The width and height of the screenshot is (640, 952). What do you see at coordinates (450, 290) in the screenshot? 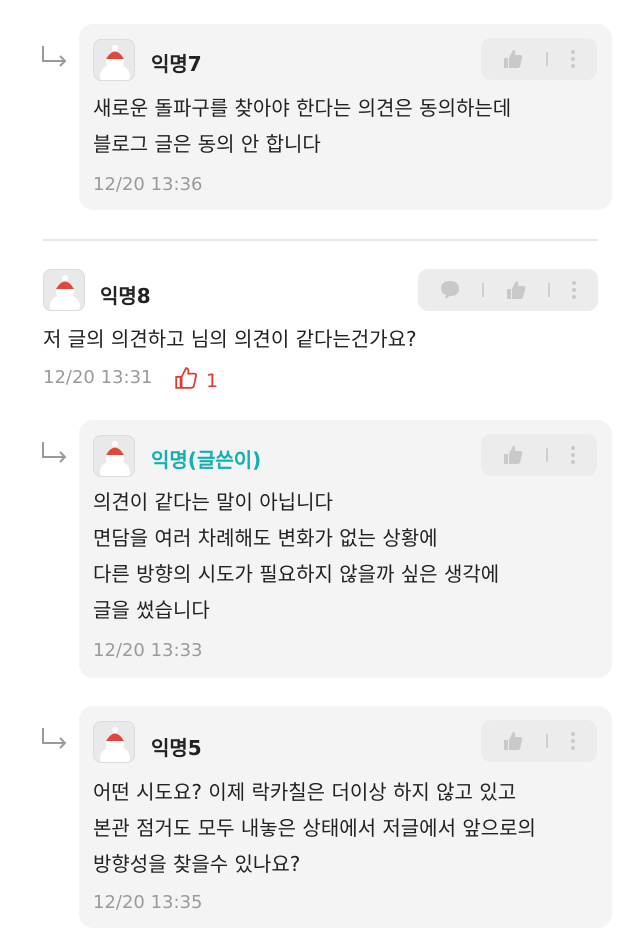
I see `speech-bubble-icon` at bounding box center [450, 290].